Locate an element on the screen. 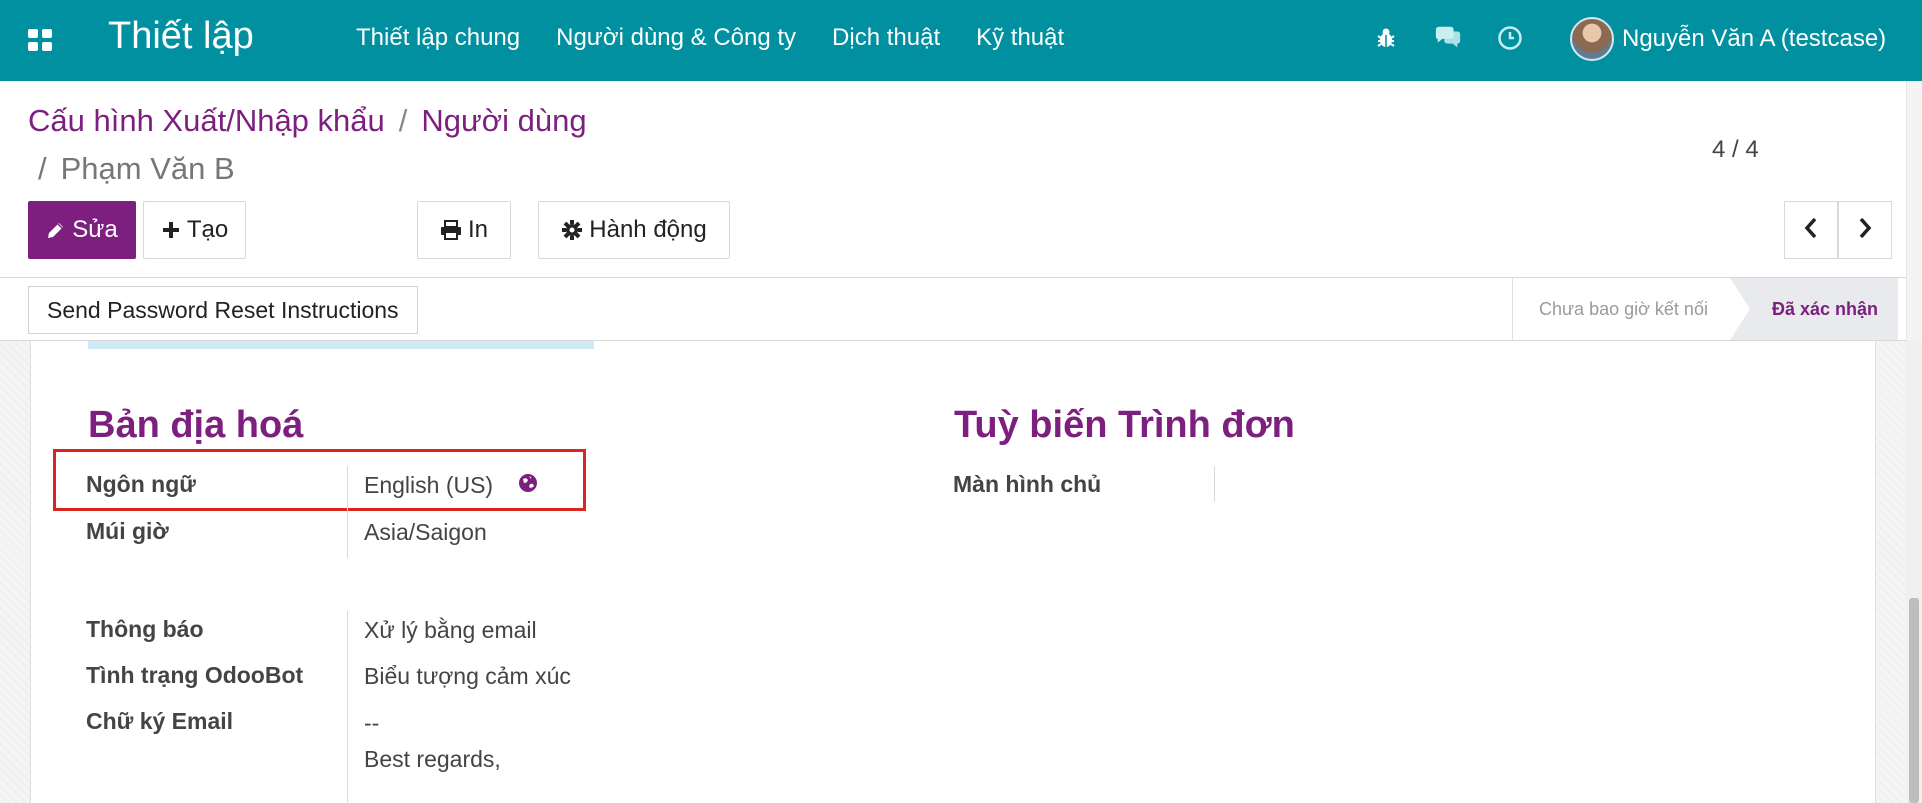 The height and width of the screenshot is (803, 1922). edit-button: Sửa is located at coordinates (82, 230).